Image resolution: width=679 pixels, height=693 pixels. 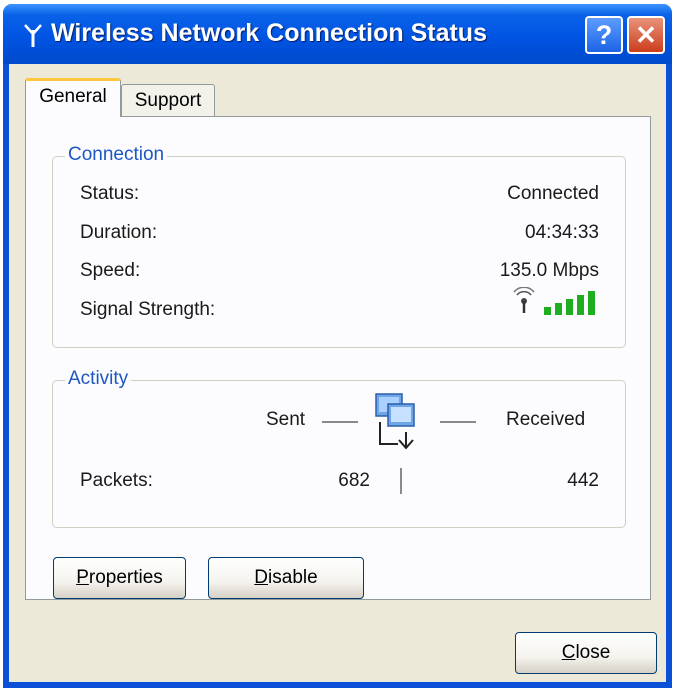 I want to click on signal-strength-icon, so click(x=554, y=301).